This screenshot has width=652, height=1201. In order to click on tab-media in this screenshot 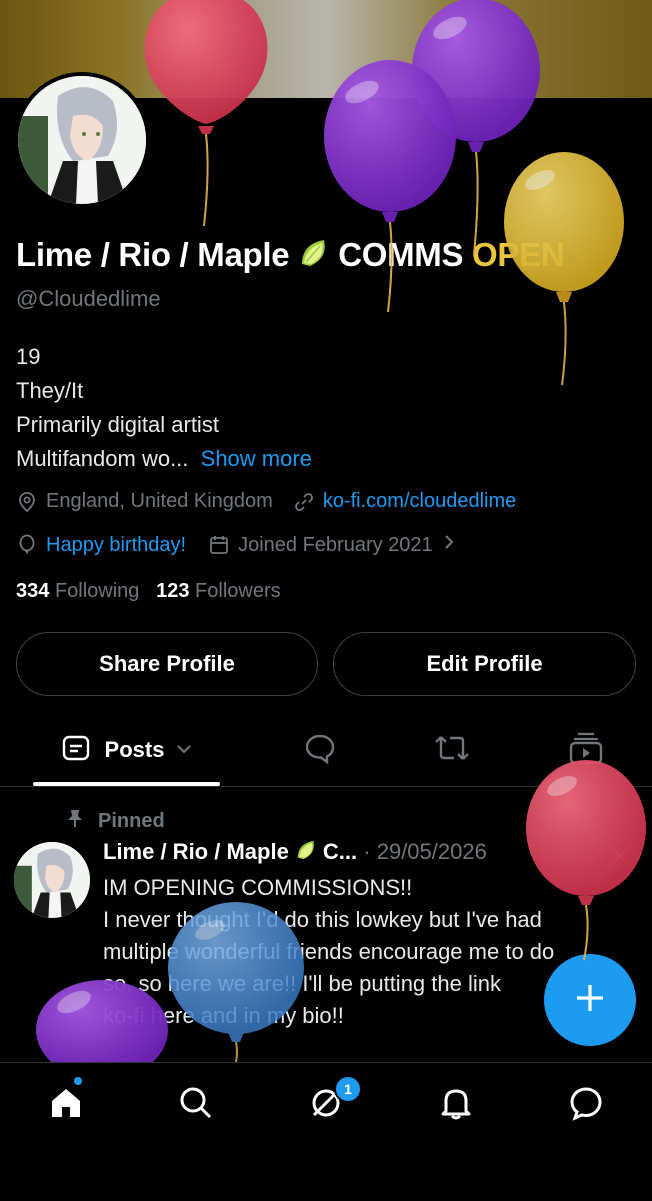, I will do `click(586, 750)`.